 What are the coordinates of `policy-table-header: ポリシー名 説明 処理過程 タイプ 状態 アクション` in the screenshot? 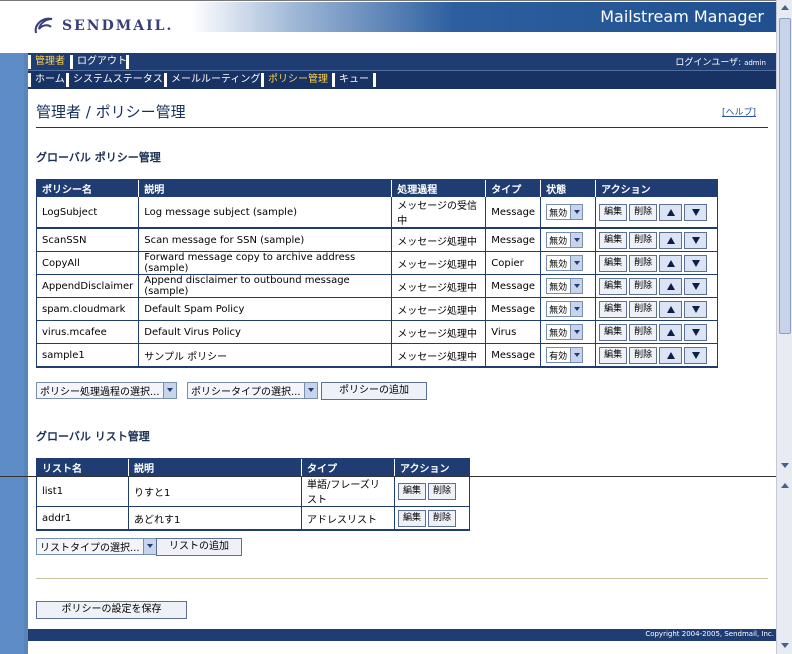 It's located at (377, 188).